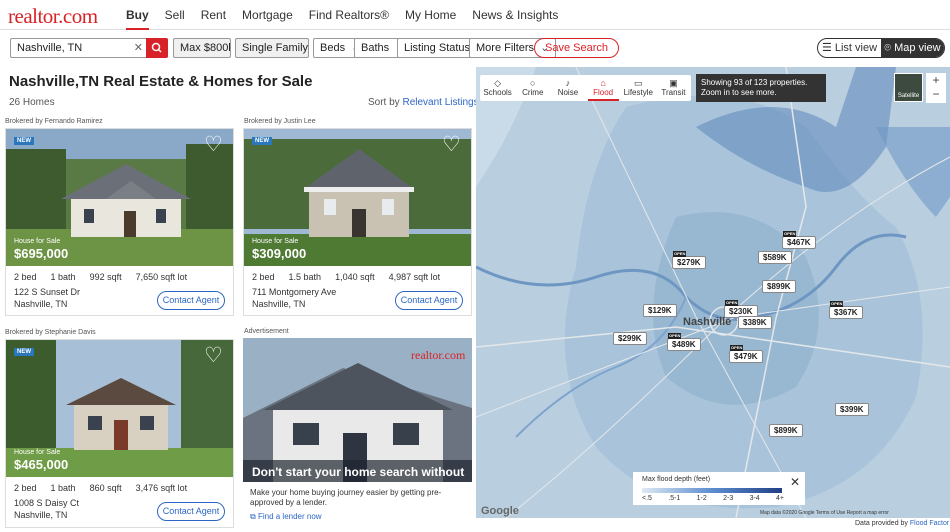  What do you see at coordinates (279, 253) in the screenshot?
I see `listing-price: $309,000` at bounding box center [279, 253].